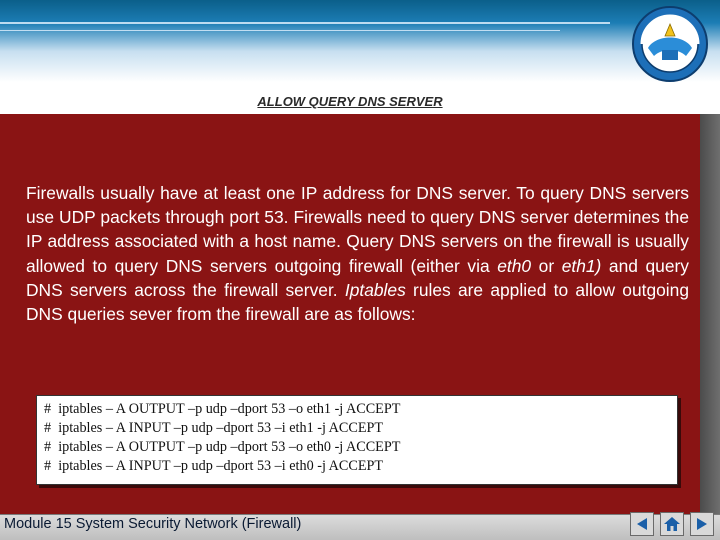  I want to click on home-button, so click(672, 524).